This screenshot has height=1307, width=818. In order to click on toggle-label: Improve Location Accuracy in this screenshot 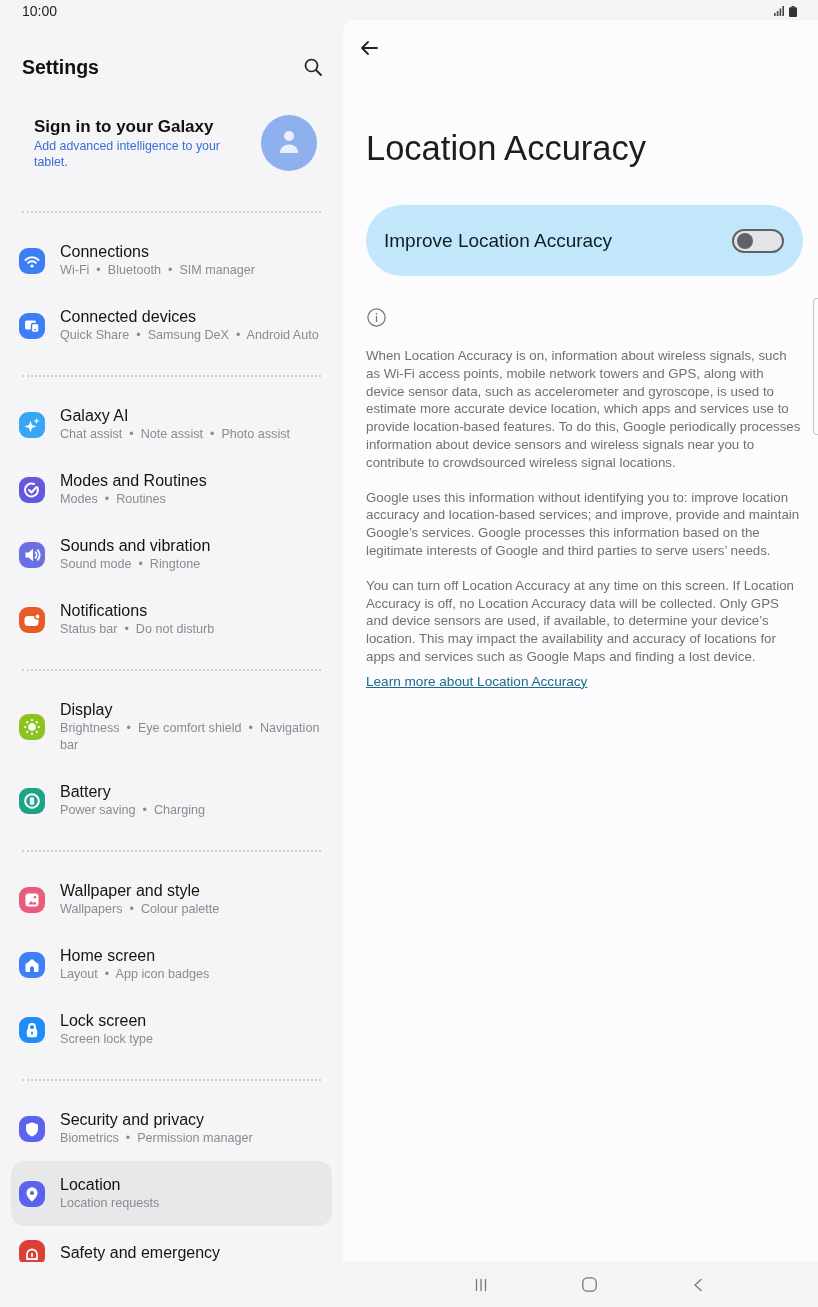, I will do `click(498, 240)`.